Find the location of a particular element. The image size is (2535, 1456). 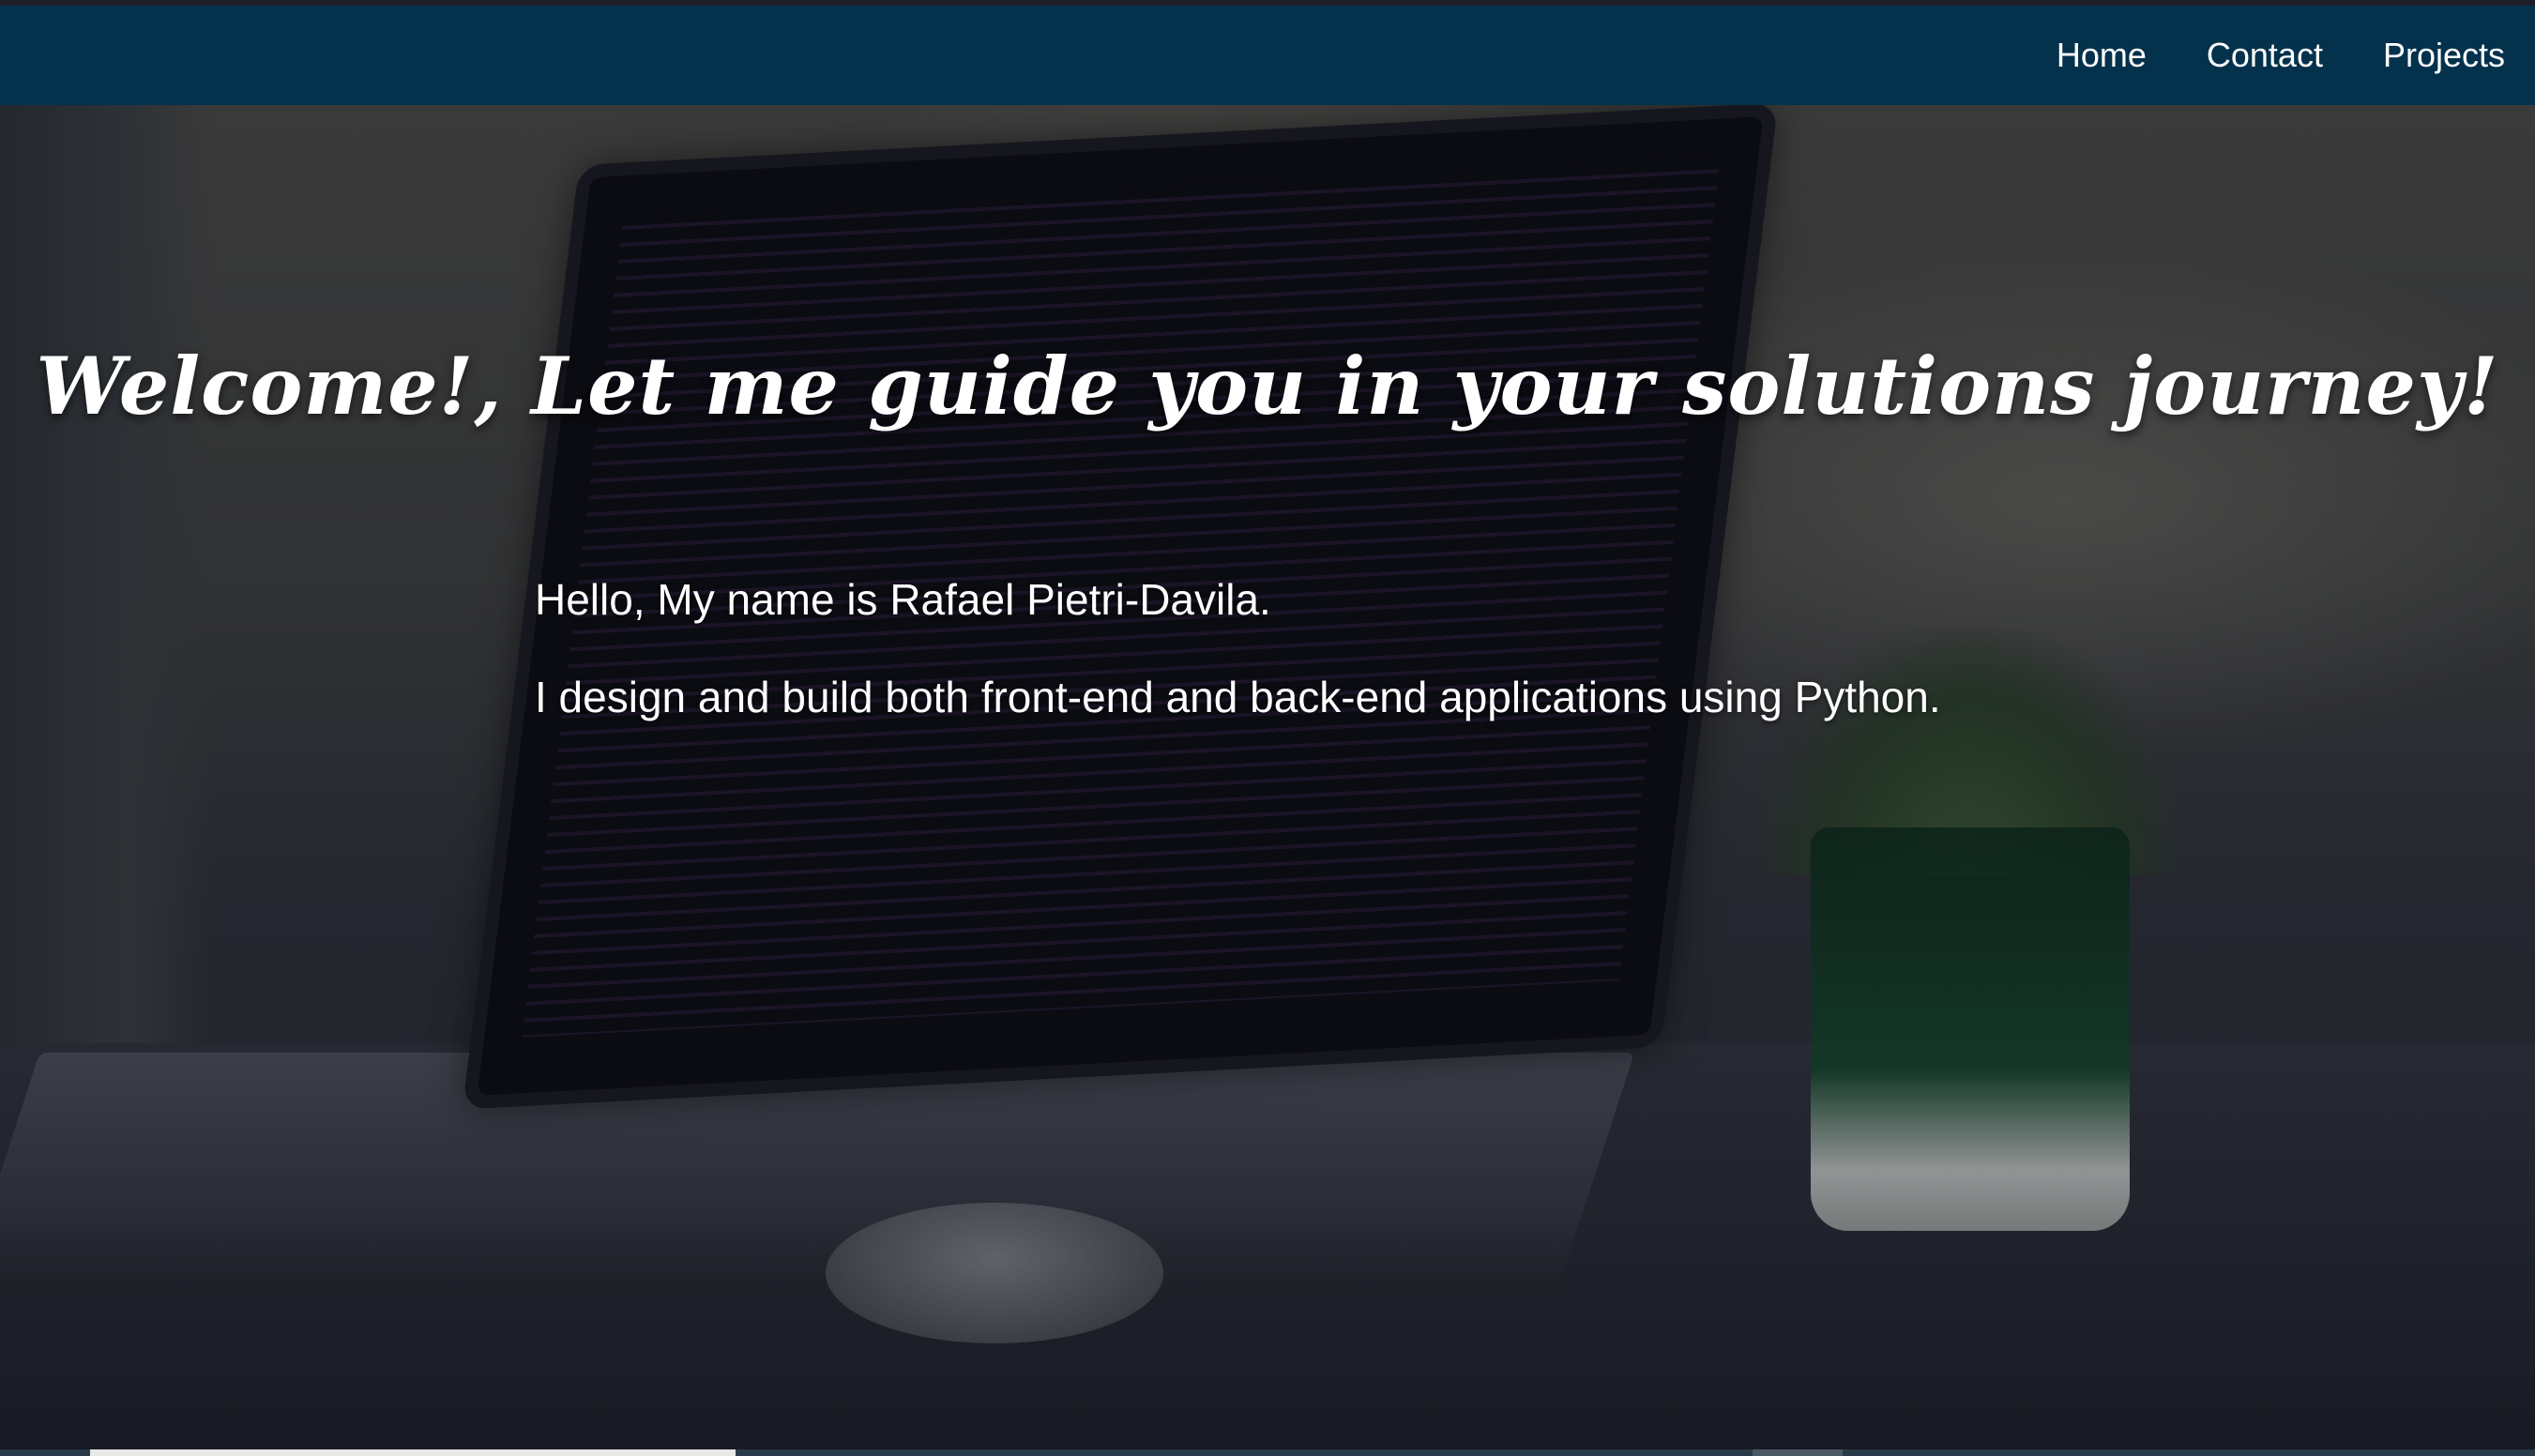

nav-link-contact: Contact is located at coordinates (2265, 55).